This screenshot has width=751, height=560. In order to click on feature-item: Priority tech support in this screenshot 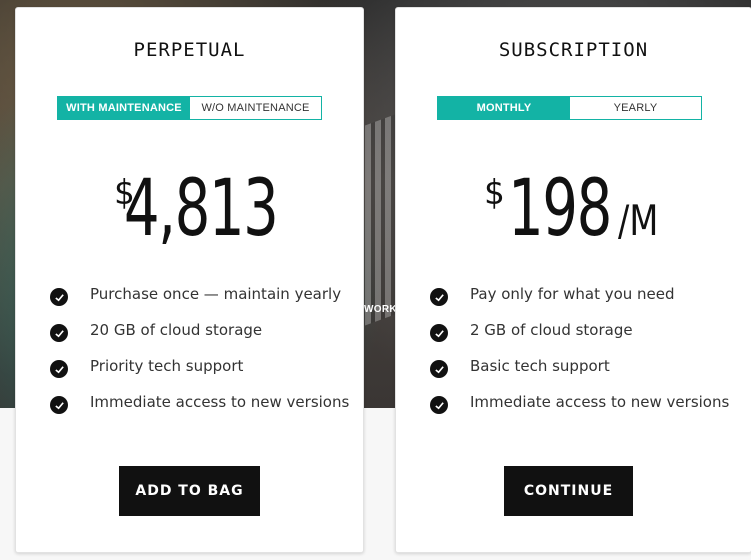, I will do `click(201, 366)`.